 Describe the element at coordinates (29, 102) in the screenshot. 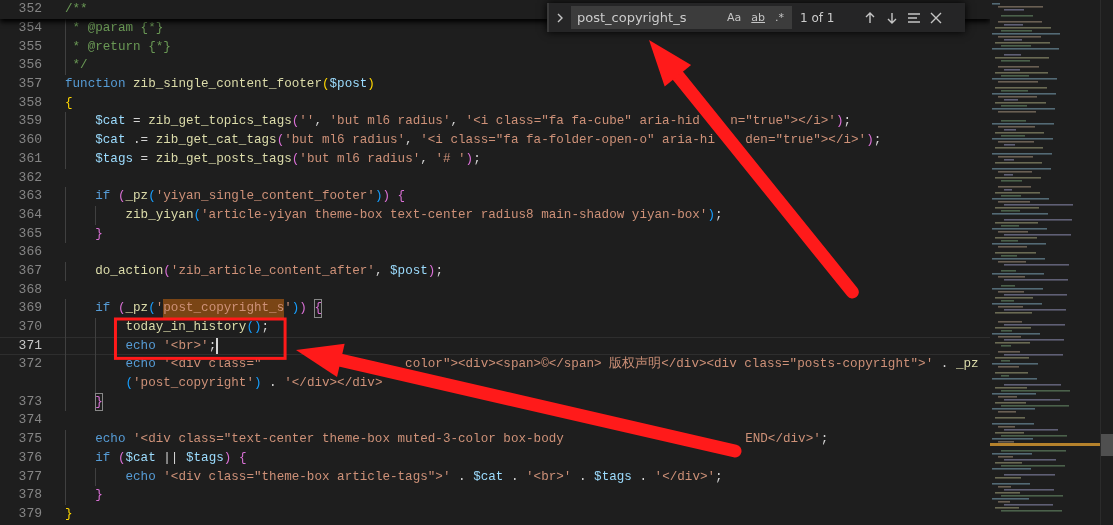

I see `line-number: 358` at that location.